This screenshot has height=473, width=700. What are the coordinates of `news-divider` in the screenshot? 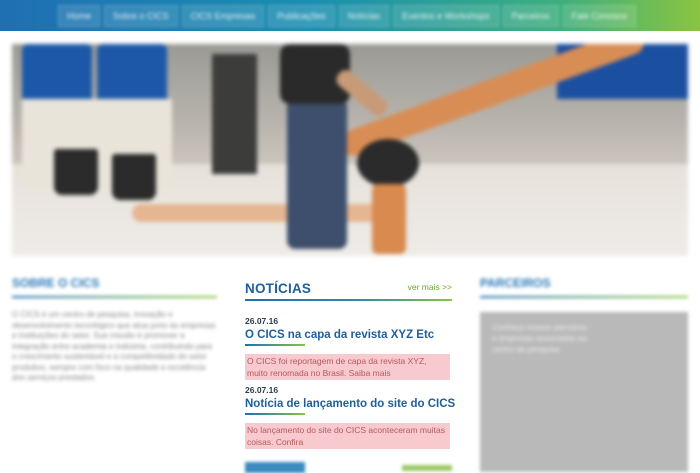 It's located at (348, 300).